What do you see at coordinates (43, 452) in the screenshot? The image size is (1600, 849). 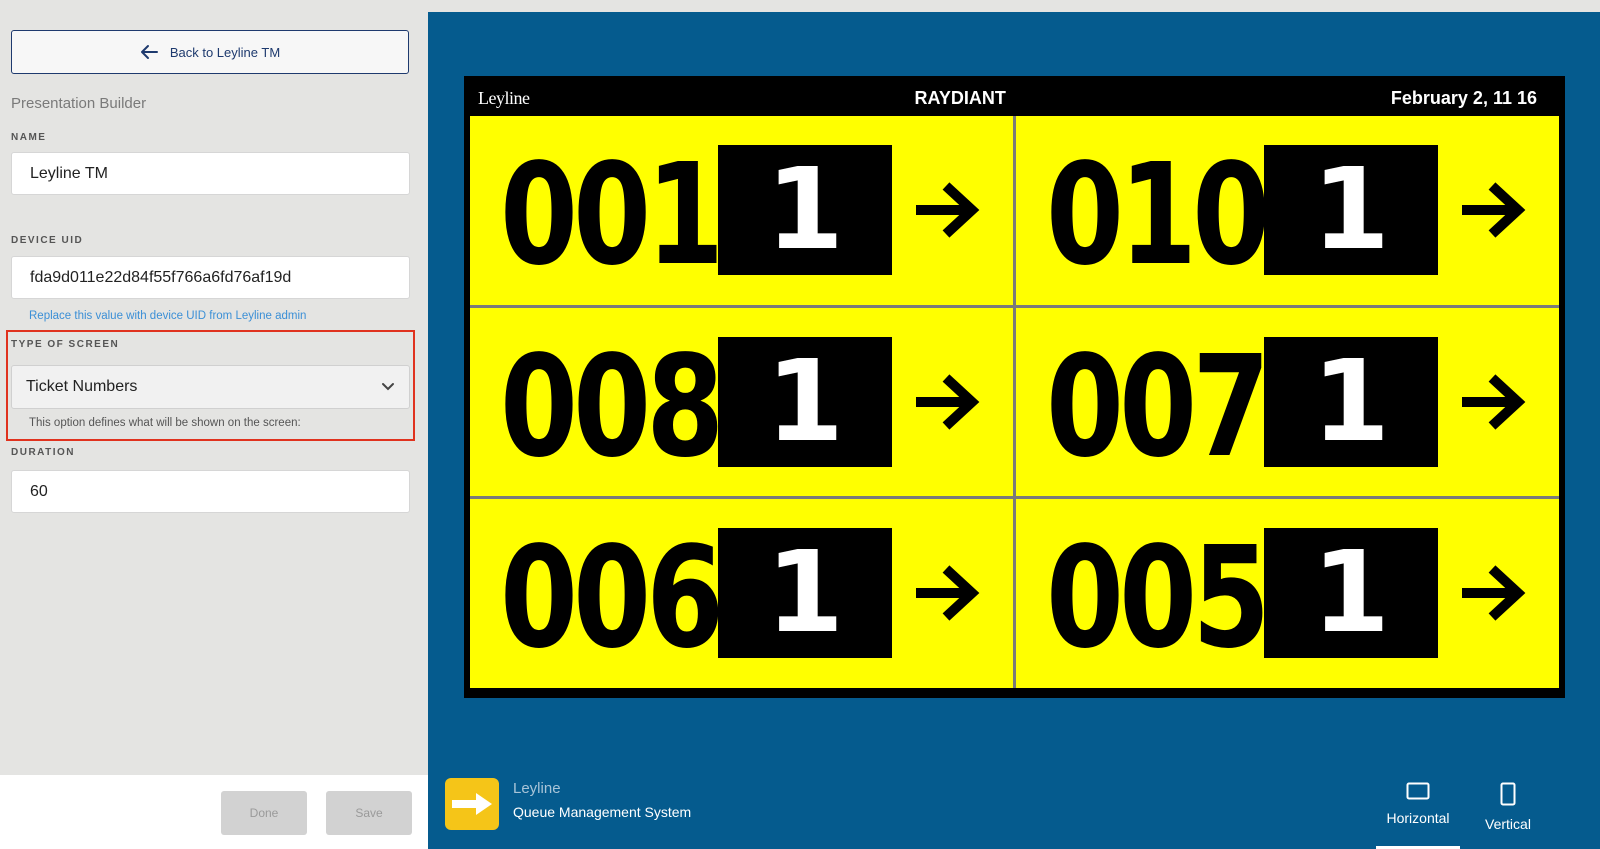 I see `duration-label: DURATION` at bounding box center [43, 452].